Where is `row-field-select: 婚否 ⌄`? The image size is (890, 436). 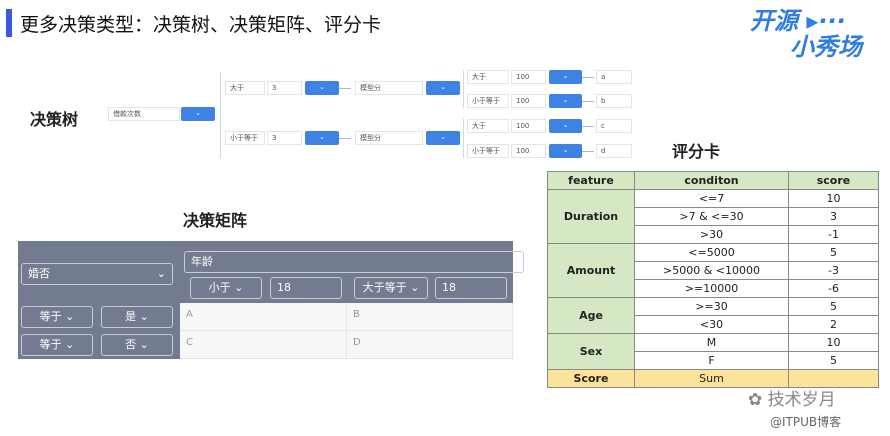 row-field-select: 婚否 ⌄ is located at coordinates (97, 274).